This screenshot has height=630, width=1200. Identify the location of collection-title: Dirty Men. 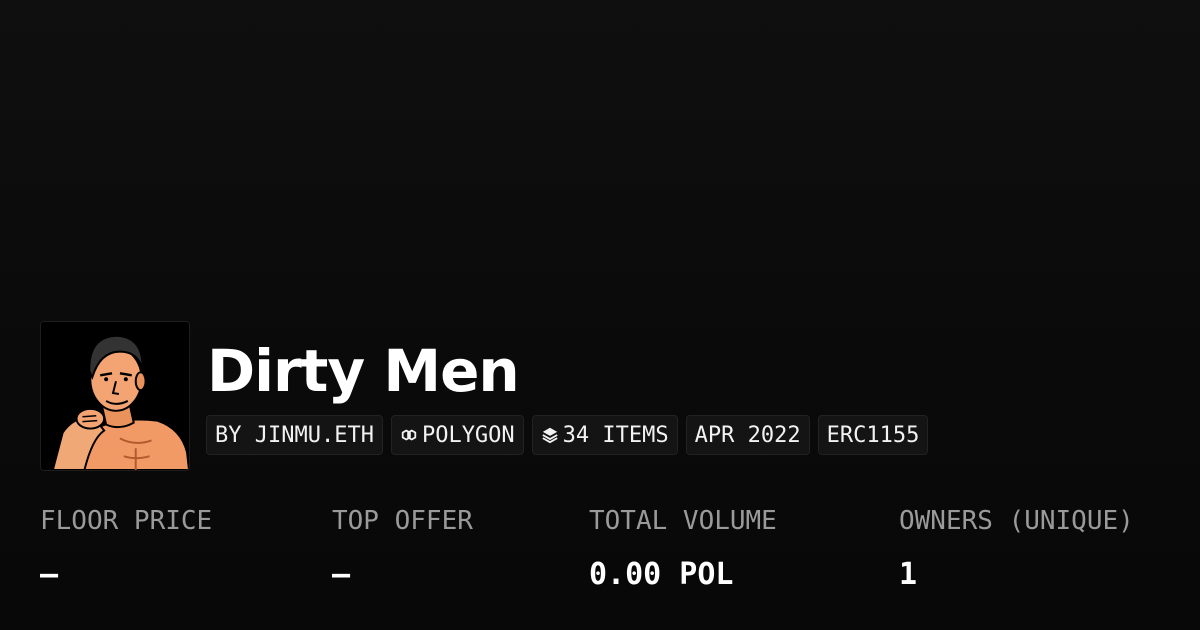
(363, 371).